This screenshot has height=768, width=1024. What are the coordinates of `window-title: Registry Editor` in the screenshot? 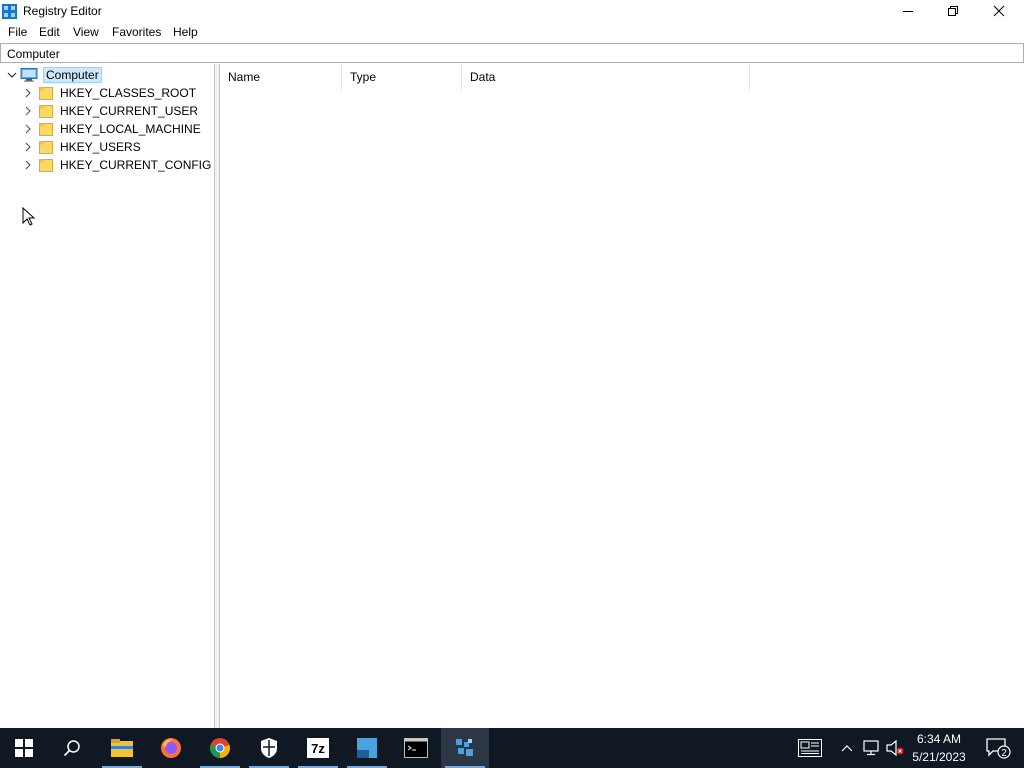 It's located at (62, 11).